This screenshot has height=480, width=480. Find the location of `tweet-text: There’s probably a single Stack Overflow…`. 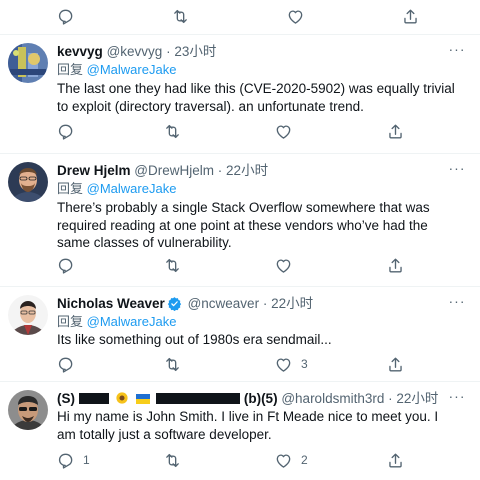

tweet-text: There’s probably a single Stack Overflow… is located at coordinates (243, 225).